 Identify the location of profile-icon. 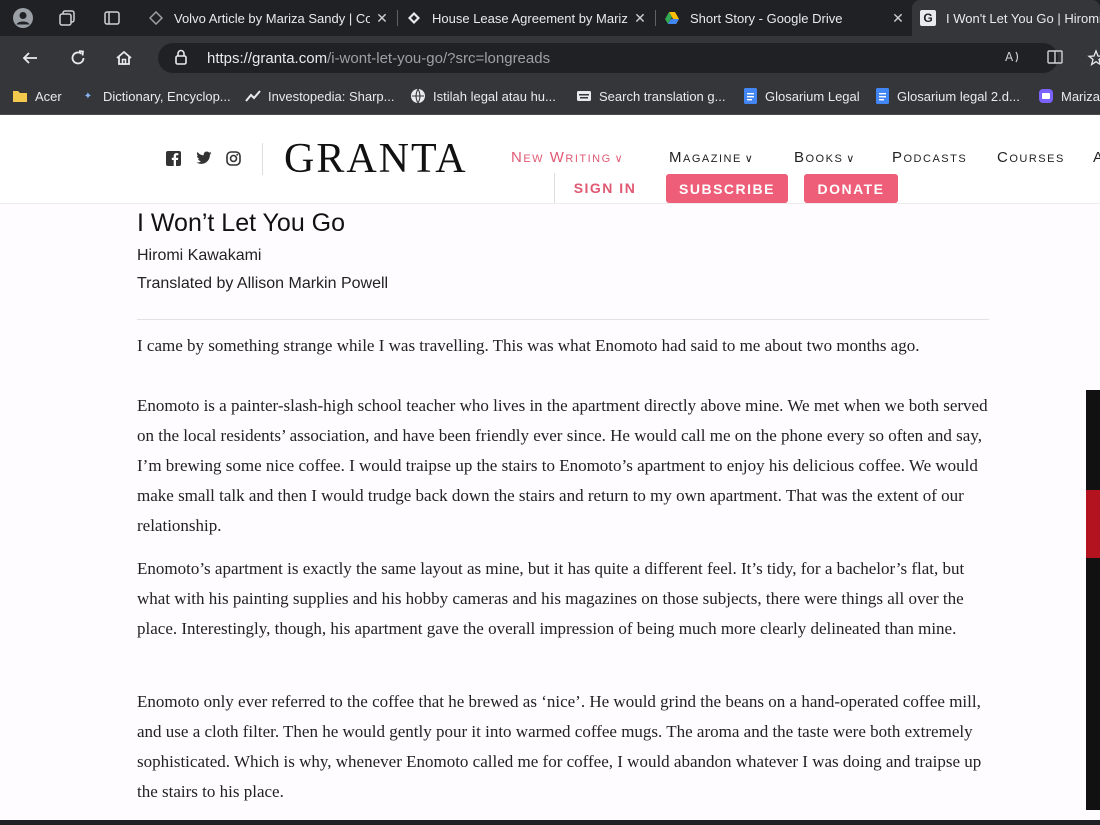
(23, 18).